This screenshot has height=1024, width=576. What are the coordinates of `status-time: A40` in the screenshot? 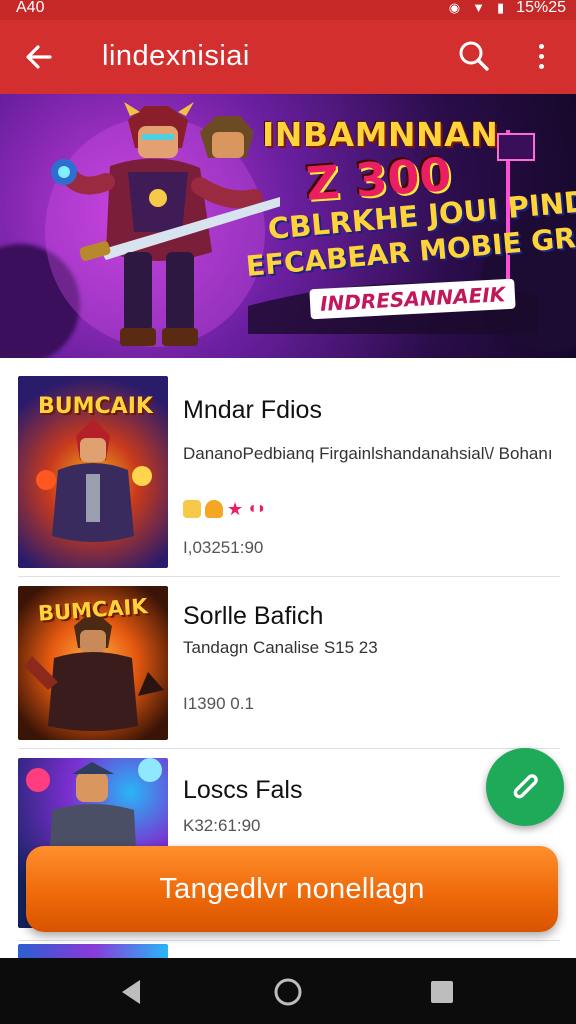 It's located at (30, 8).